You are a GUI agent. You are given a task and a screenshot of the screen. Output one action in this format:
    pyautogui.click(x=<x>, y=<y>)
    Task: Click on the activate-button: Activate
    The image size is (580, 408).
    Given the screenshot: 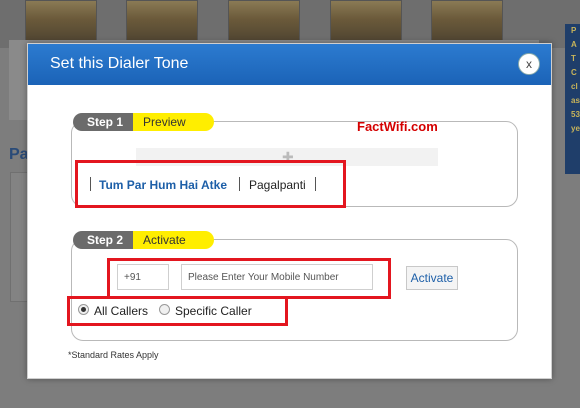 What is the action you would take?
    pyautogui.click(x=432, y=278)
    